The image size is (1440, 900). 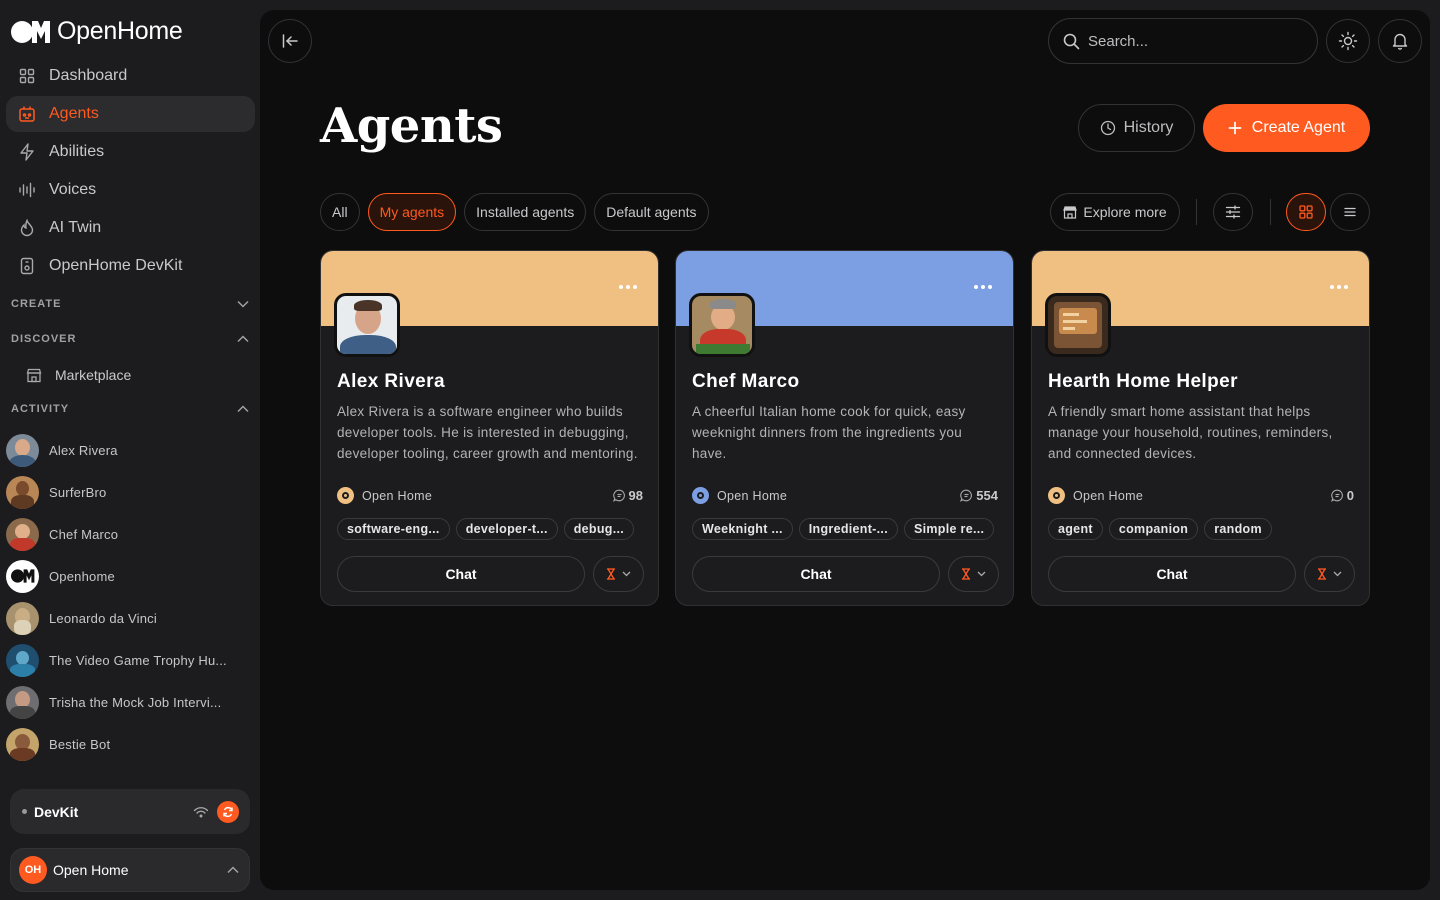 What do you see at coordinates (80, 744) in the screenshot?
I see `activity-name: Bestie Bot` at bounding box center [80, 744].